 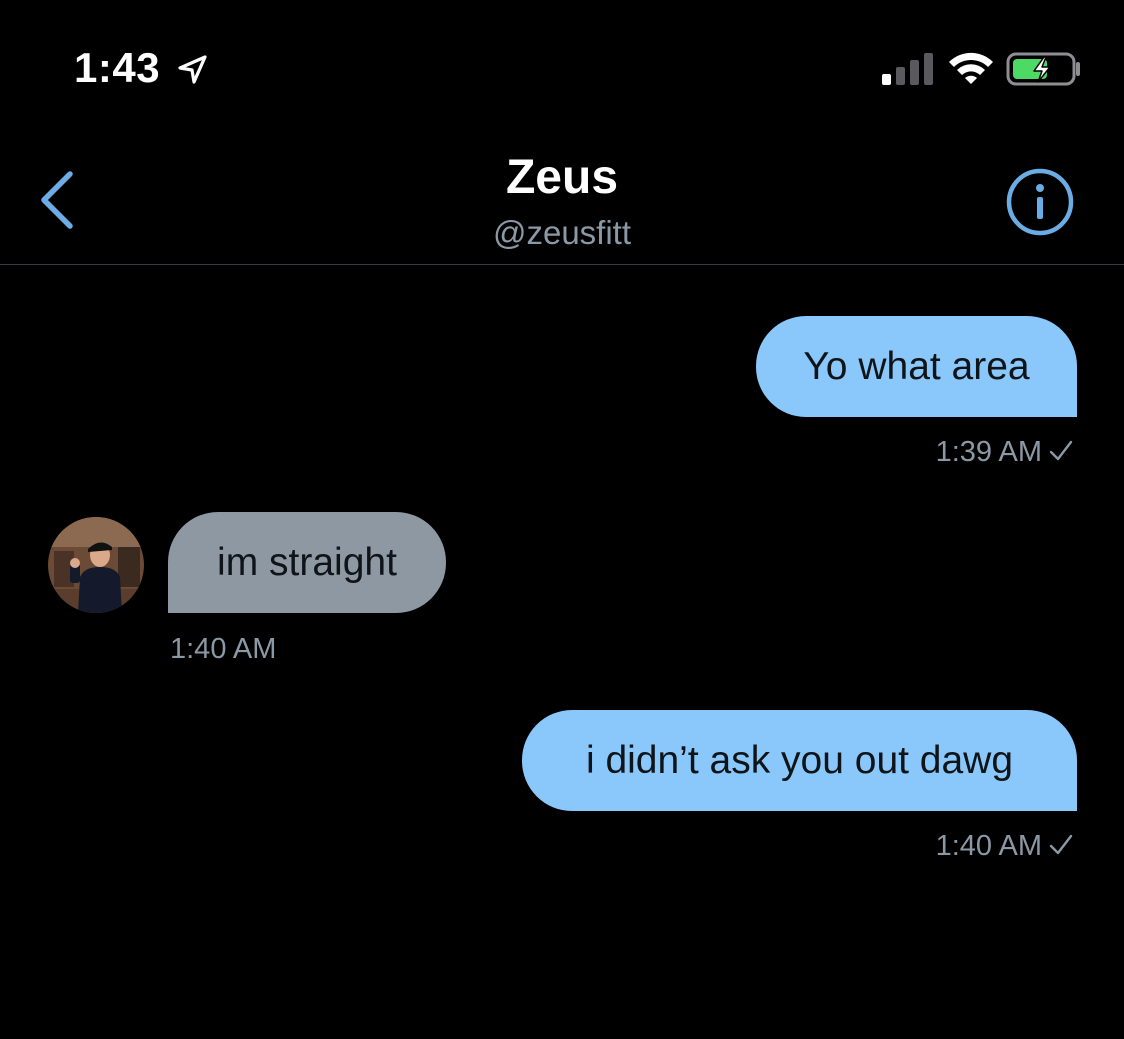 I want to click on sent-message-bubble: i didn’t ask you out dawg, so click(x=799, y=760).